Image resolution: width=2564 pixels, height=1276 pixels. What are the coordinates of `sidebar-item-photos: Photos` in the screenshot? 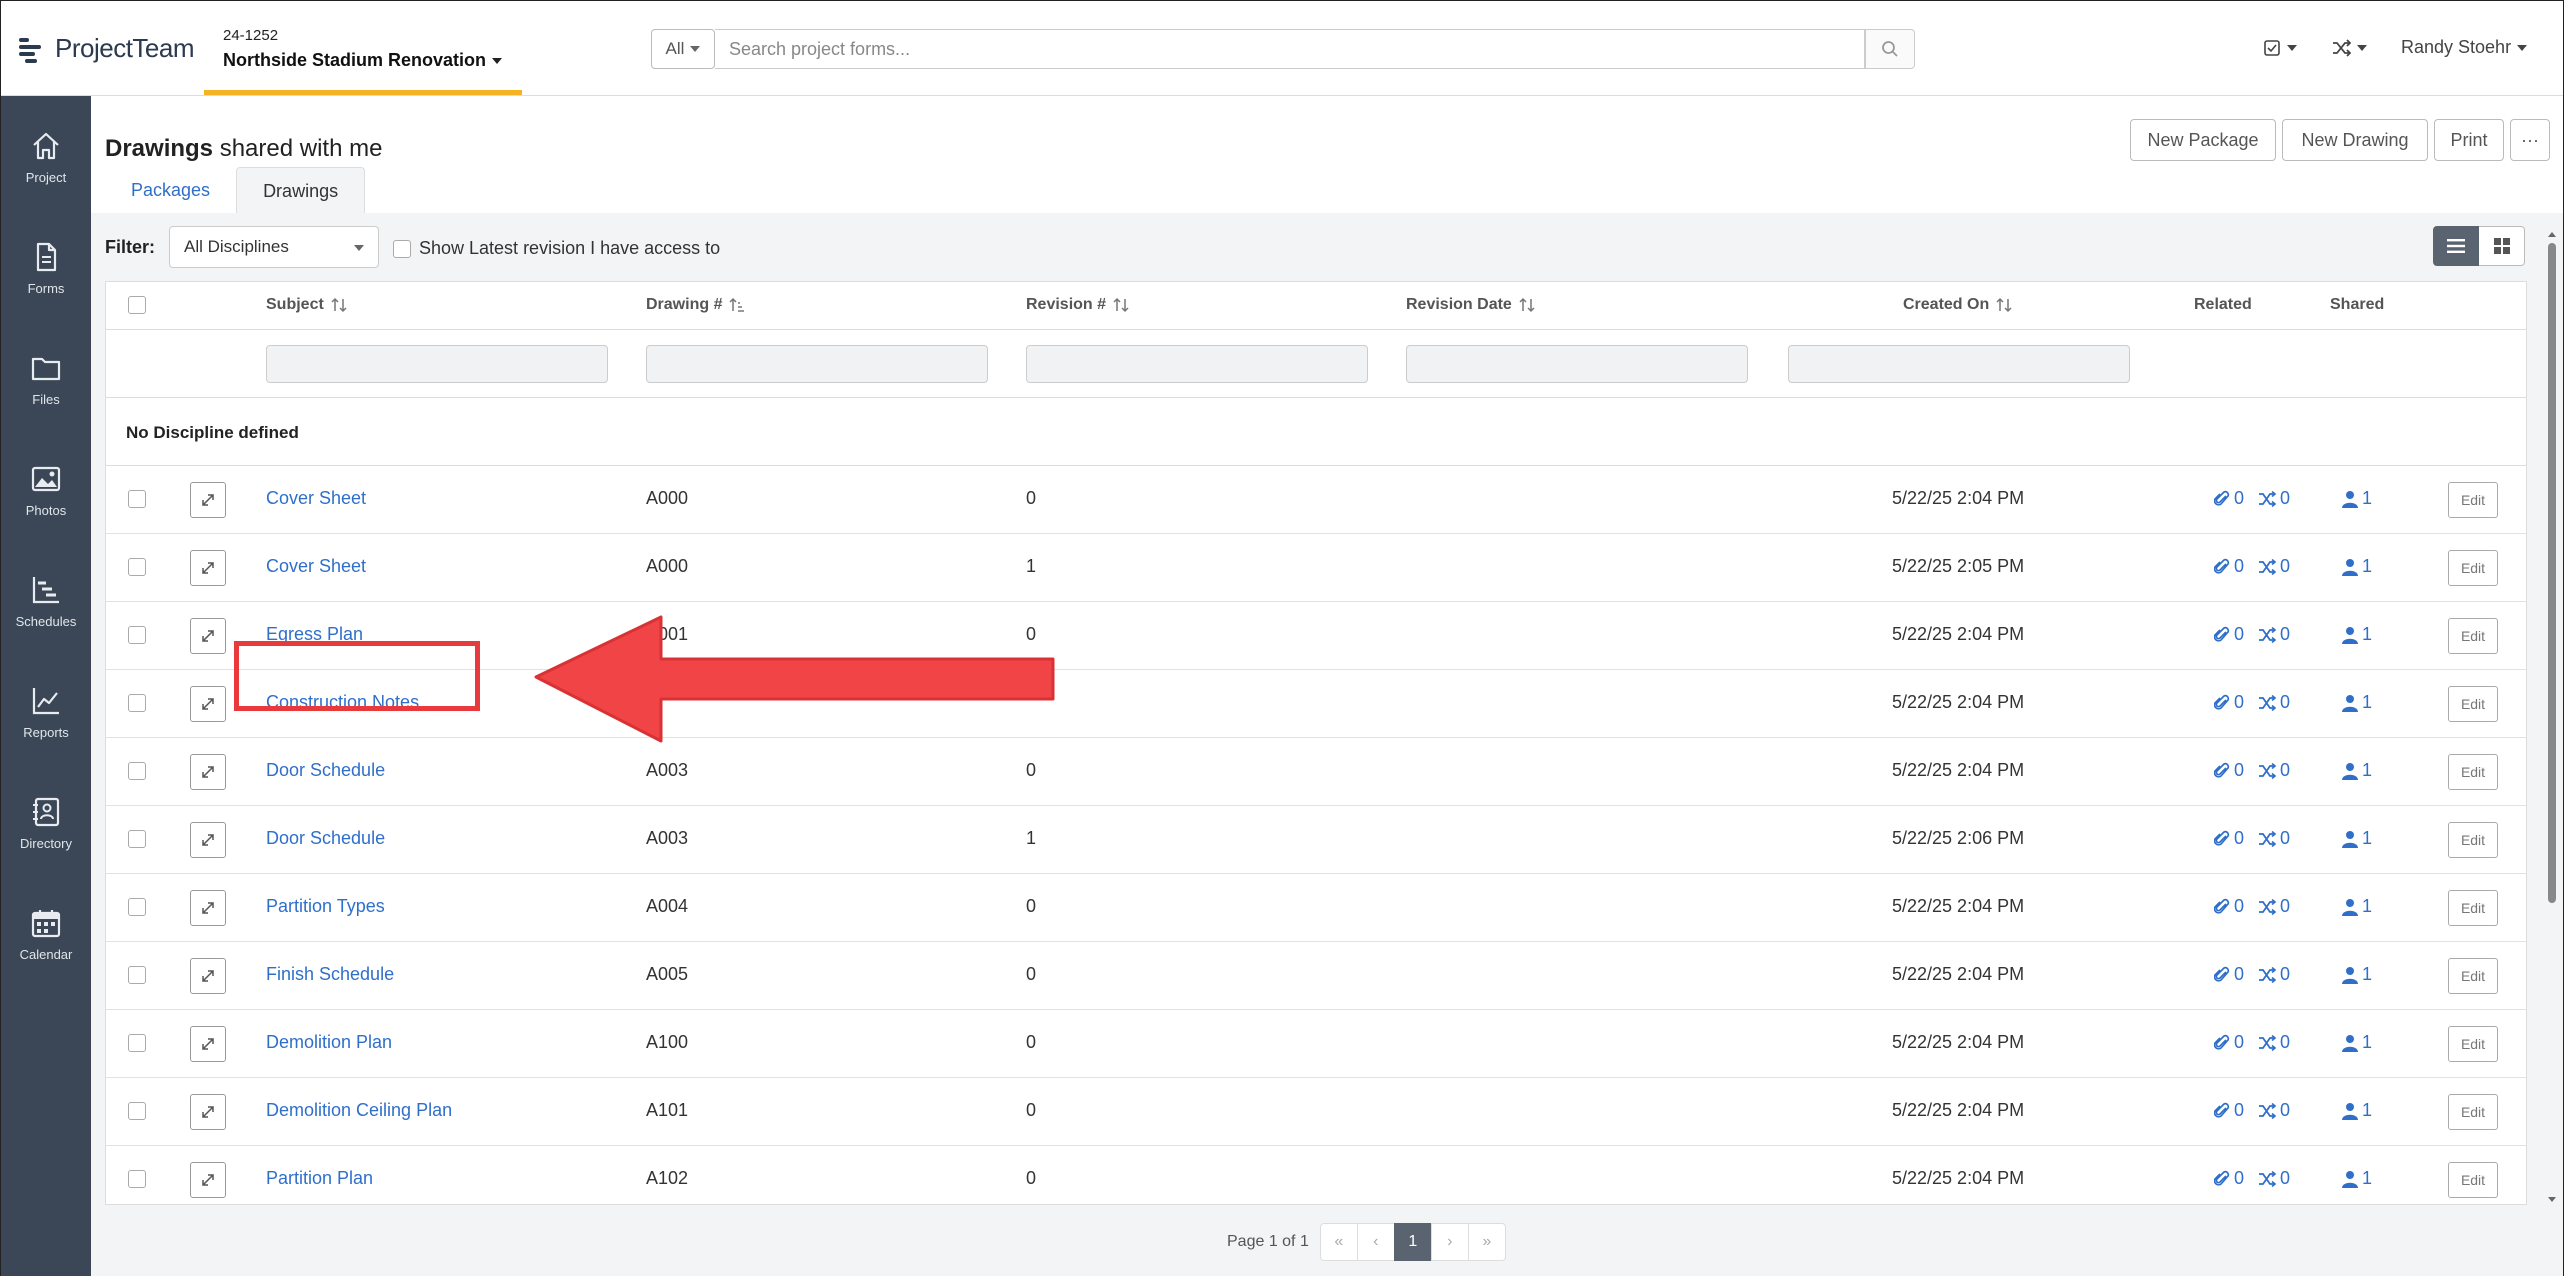 It's located at (46, 513).